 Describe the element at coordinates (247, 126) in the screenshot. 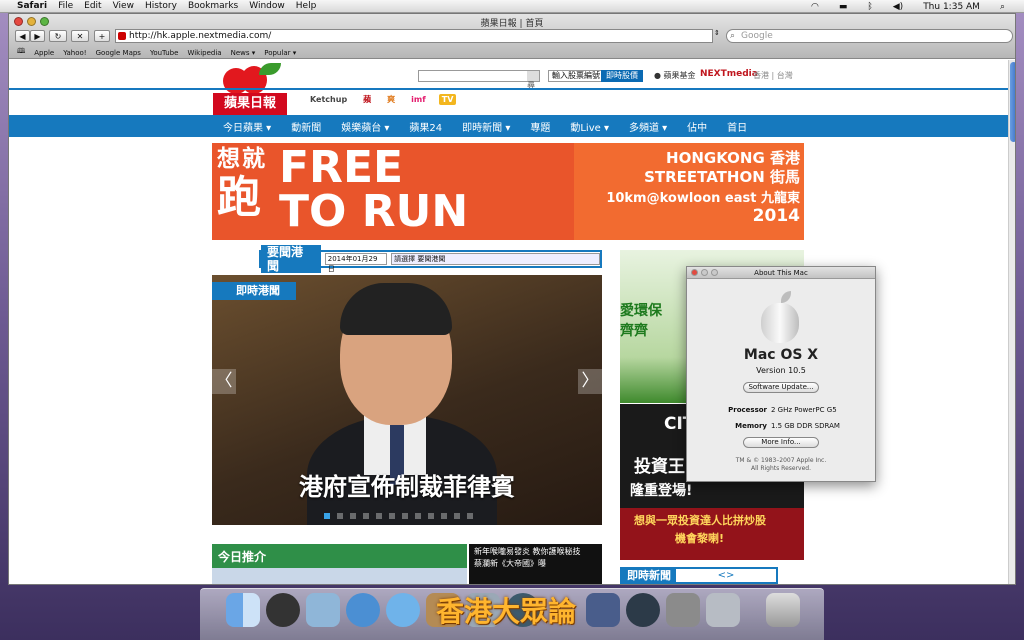

I see `nav-item-today: 今日蘋果 ▾` at that location.